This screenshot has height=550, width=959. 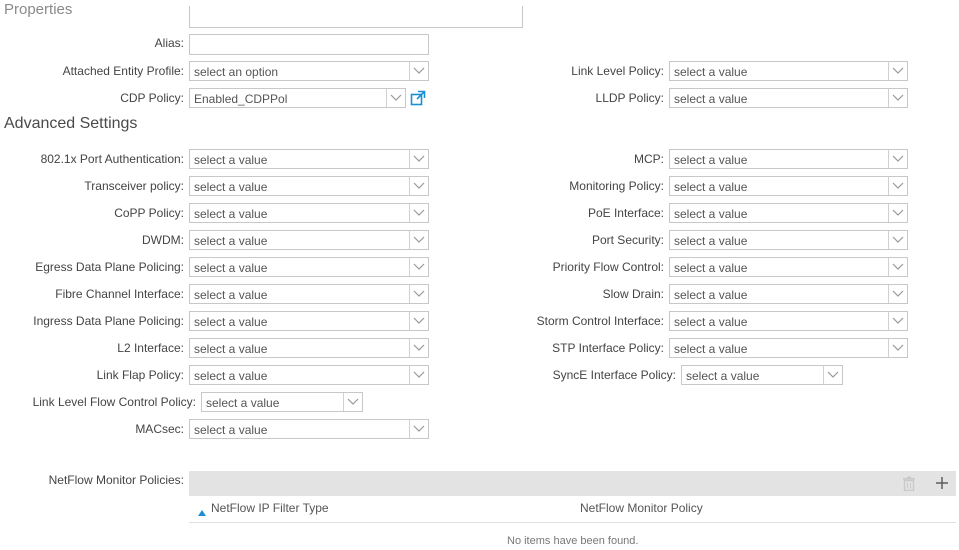 What do you see at coordinates (418, 99) in the screenshot?
I see `open-external-icon` at bounding box center [418, 99].